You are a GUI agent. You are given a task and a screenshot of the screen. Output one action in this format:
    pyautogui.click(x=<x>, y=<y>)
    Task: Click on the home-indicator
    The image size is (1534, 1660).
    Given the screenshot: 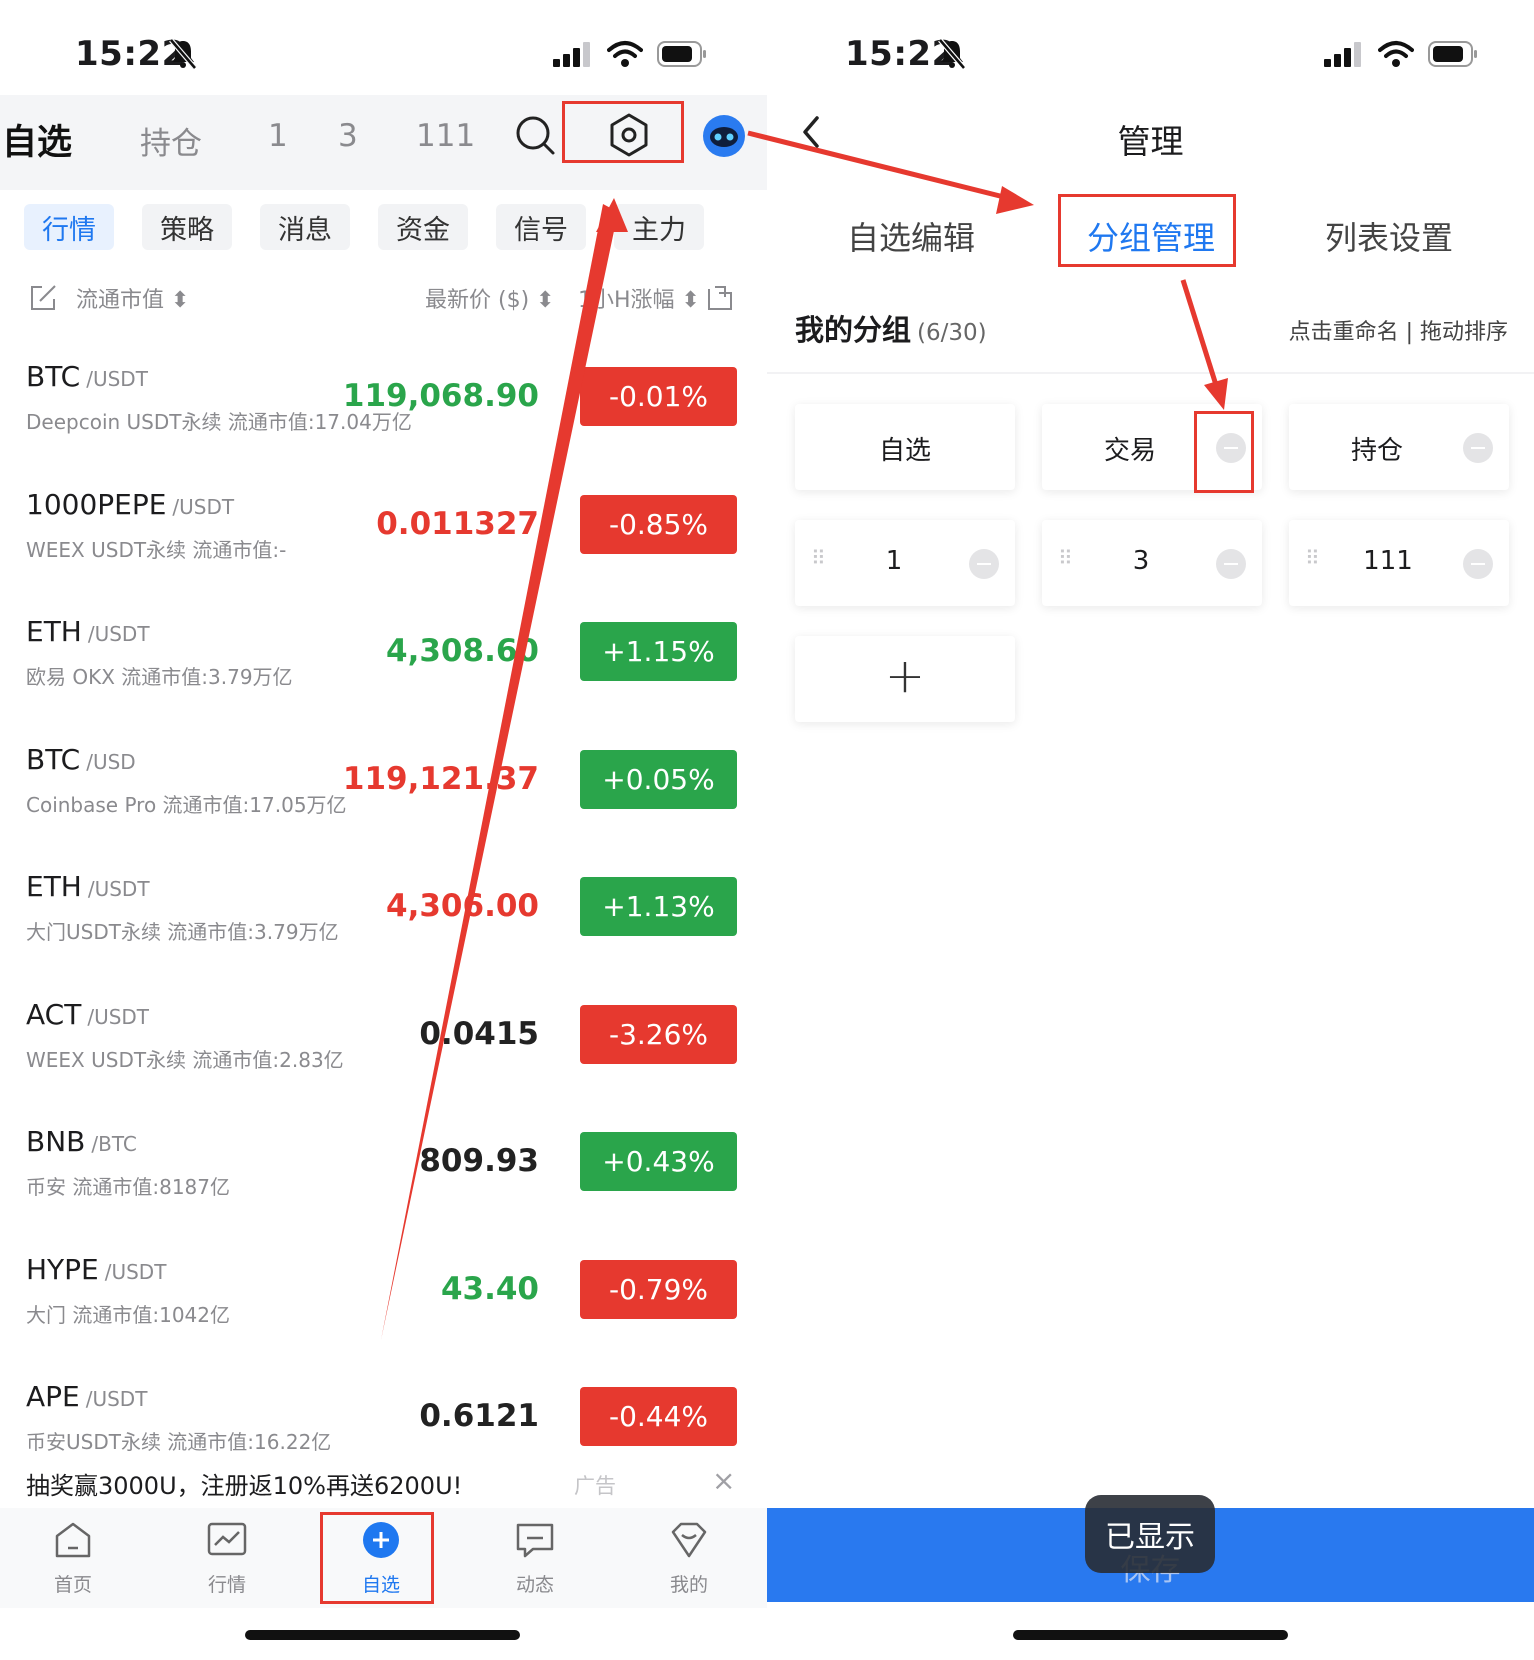 What is the action you would take?
    pyautogui.click(x=382, y=1635)
    